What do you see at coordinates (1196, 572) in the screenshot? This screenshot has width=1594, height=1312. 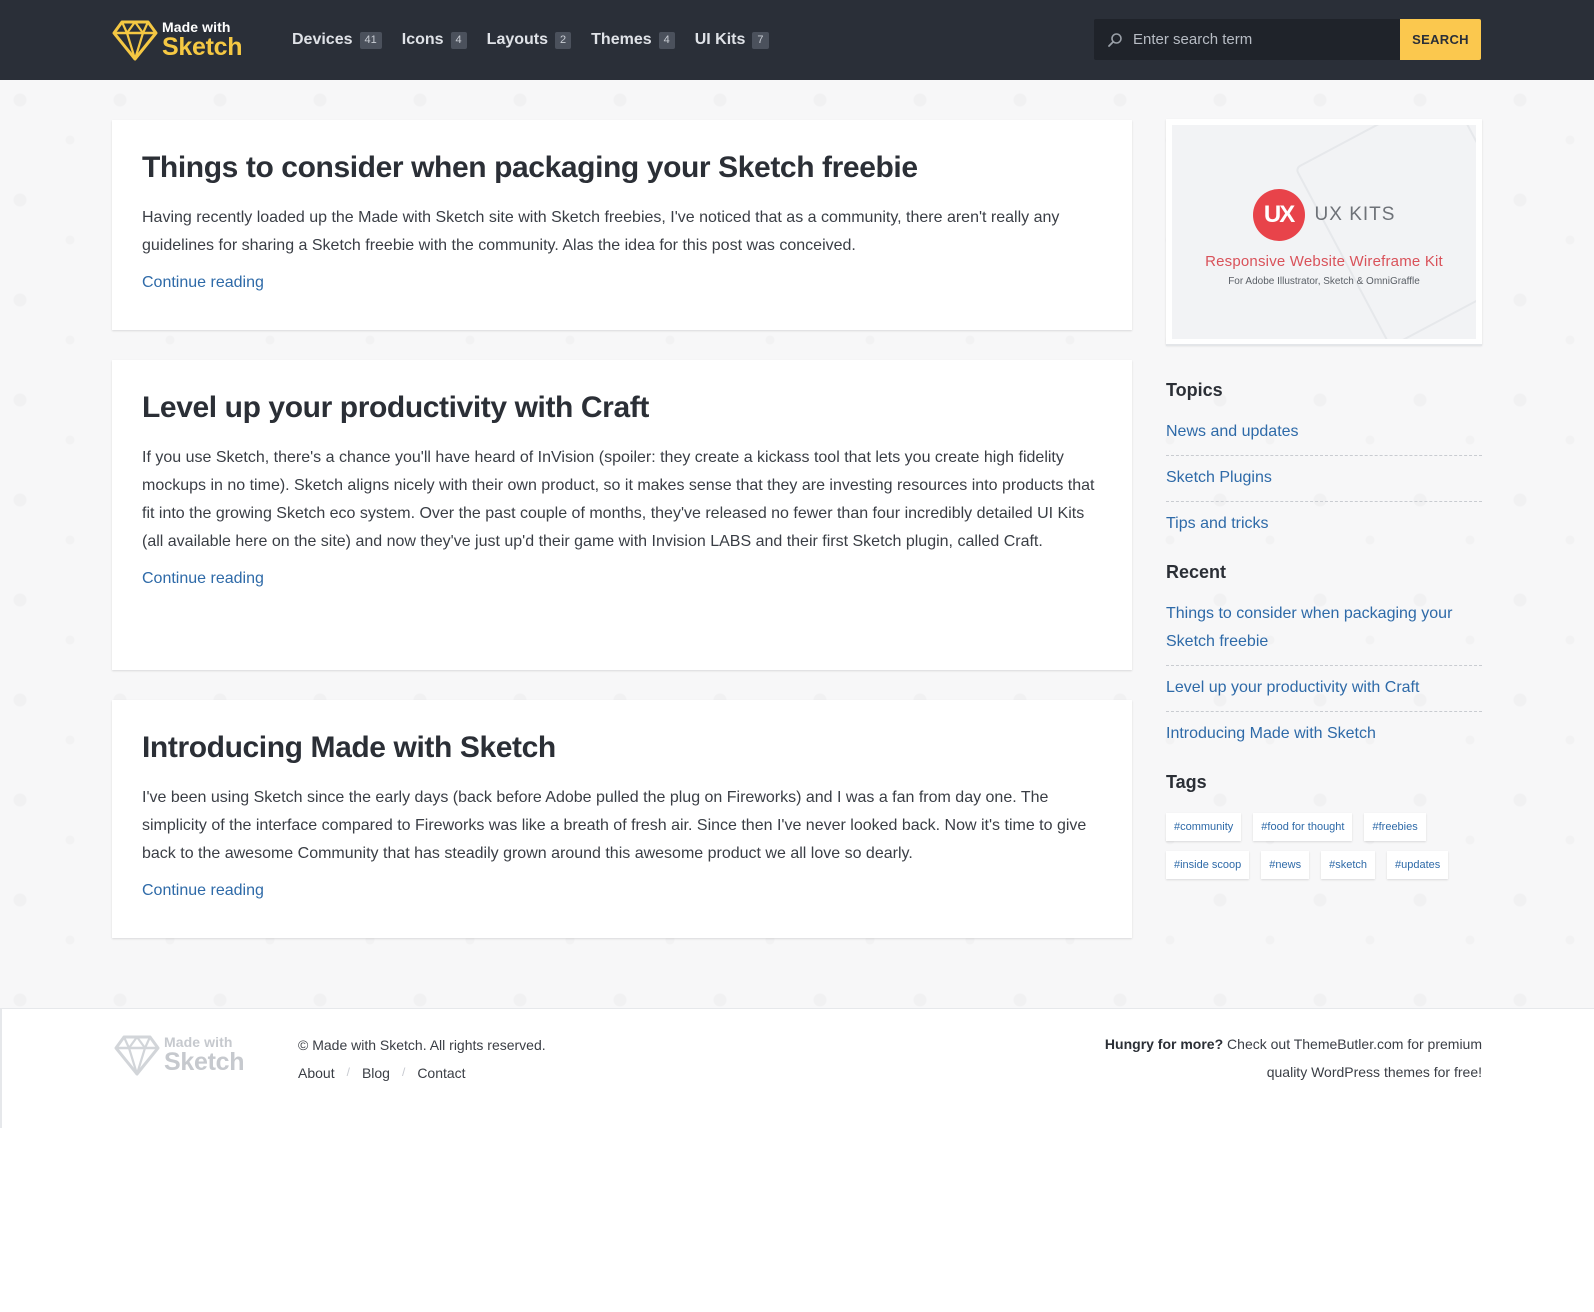 I see `recent-heading: Recent` at bounding box center [1196, 572].